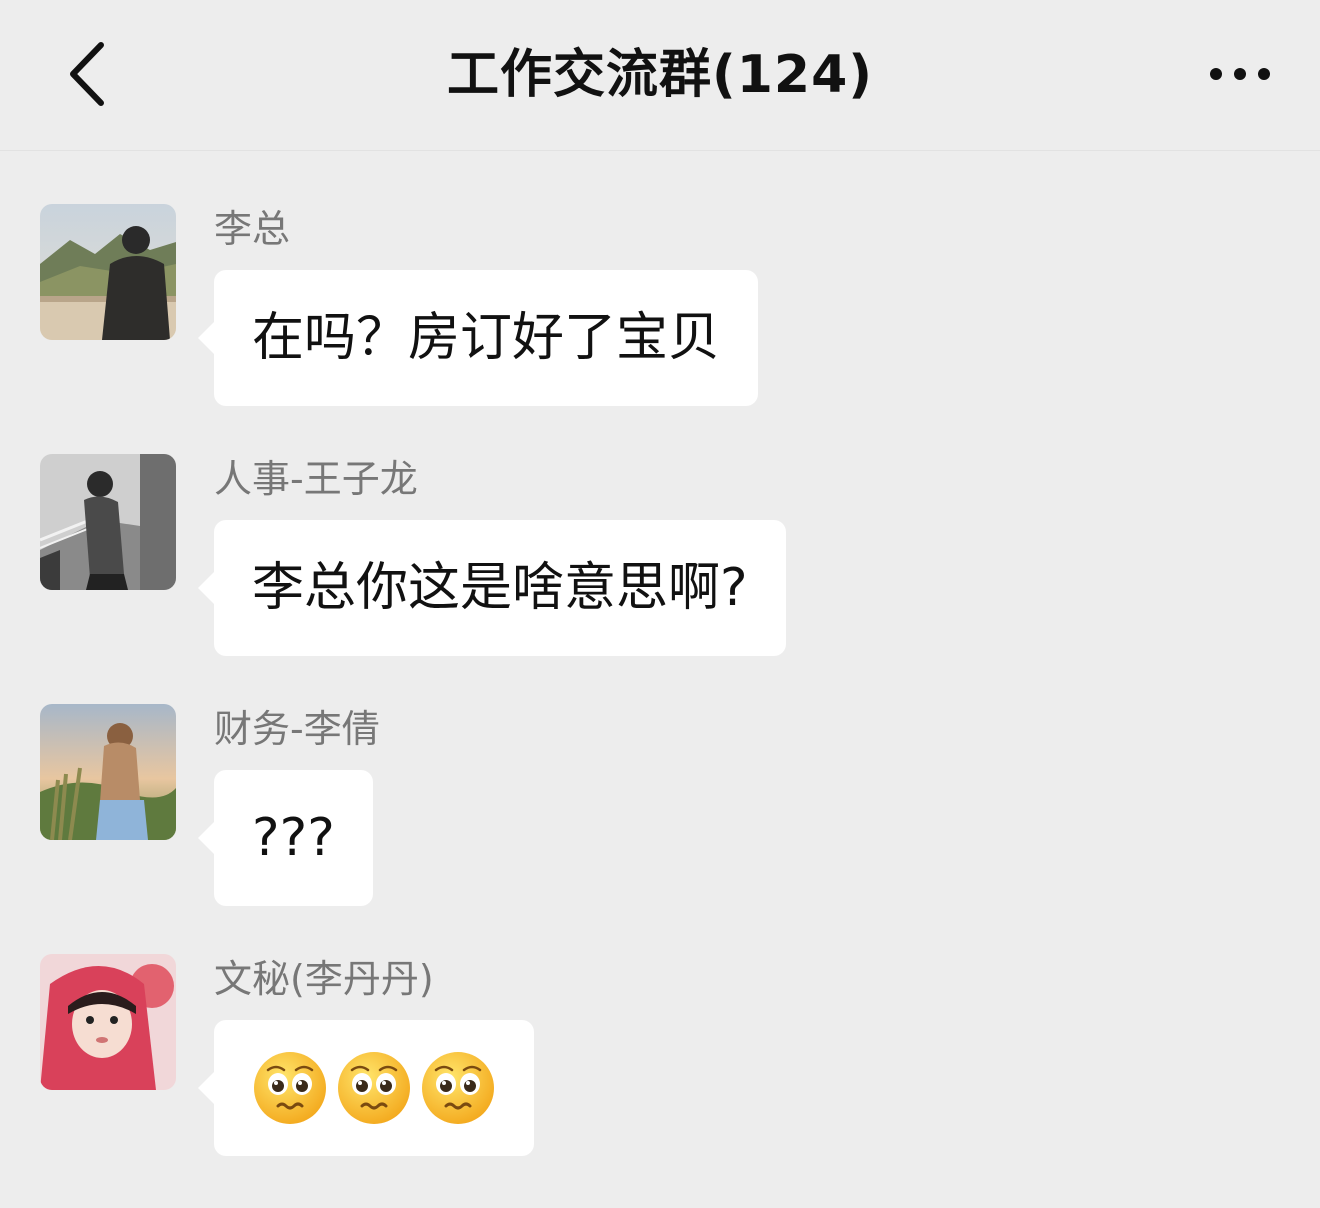  Describe the element at coordinates (324, 979) in the screenshot. I see `sender-name: 文秘(李丹丹)` at that location.